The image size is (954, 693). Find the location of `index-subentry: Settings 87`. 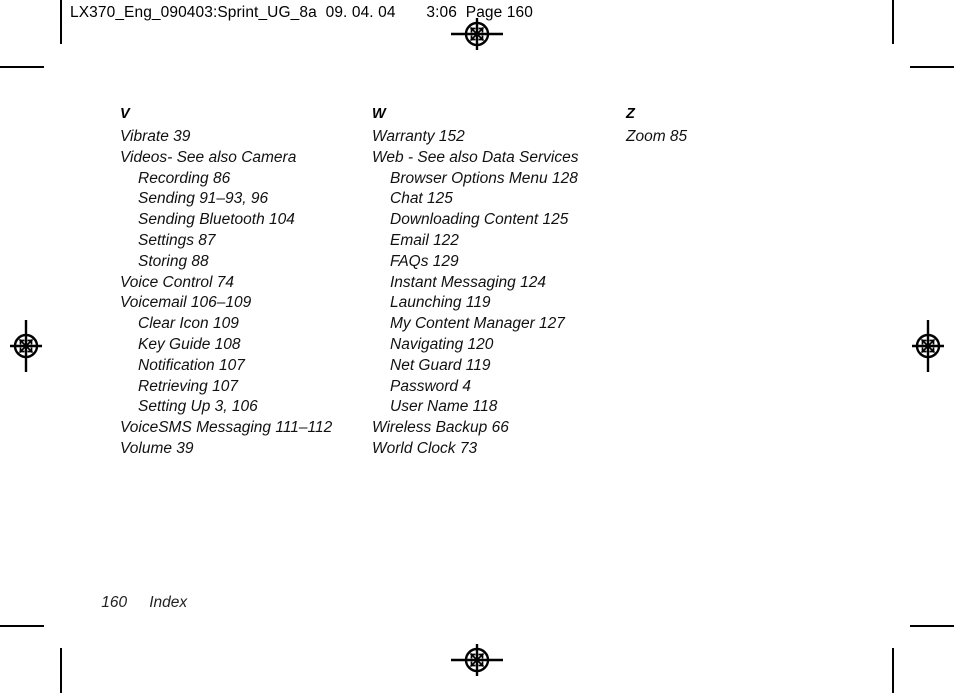

index-subentry: Settings 87 is located at coordinates (177, 240).